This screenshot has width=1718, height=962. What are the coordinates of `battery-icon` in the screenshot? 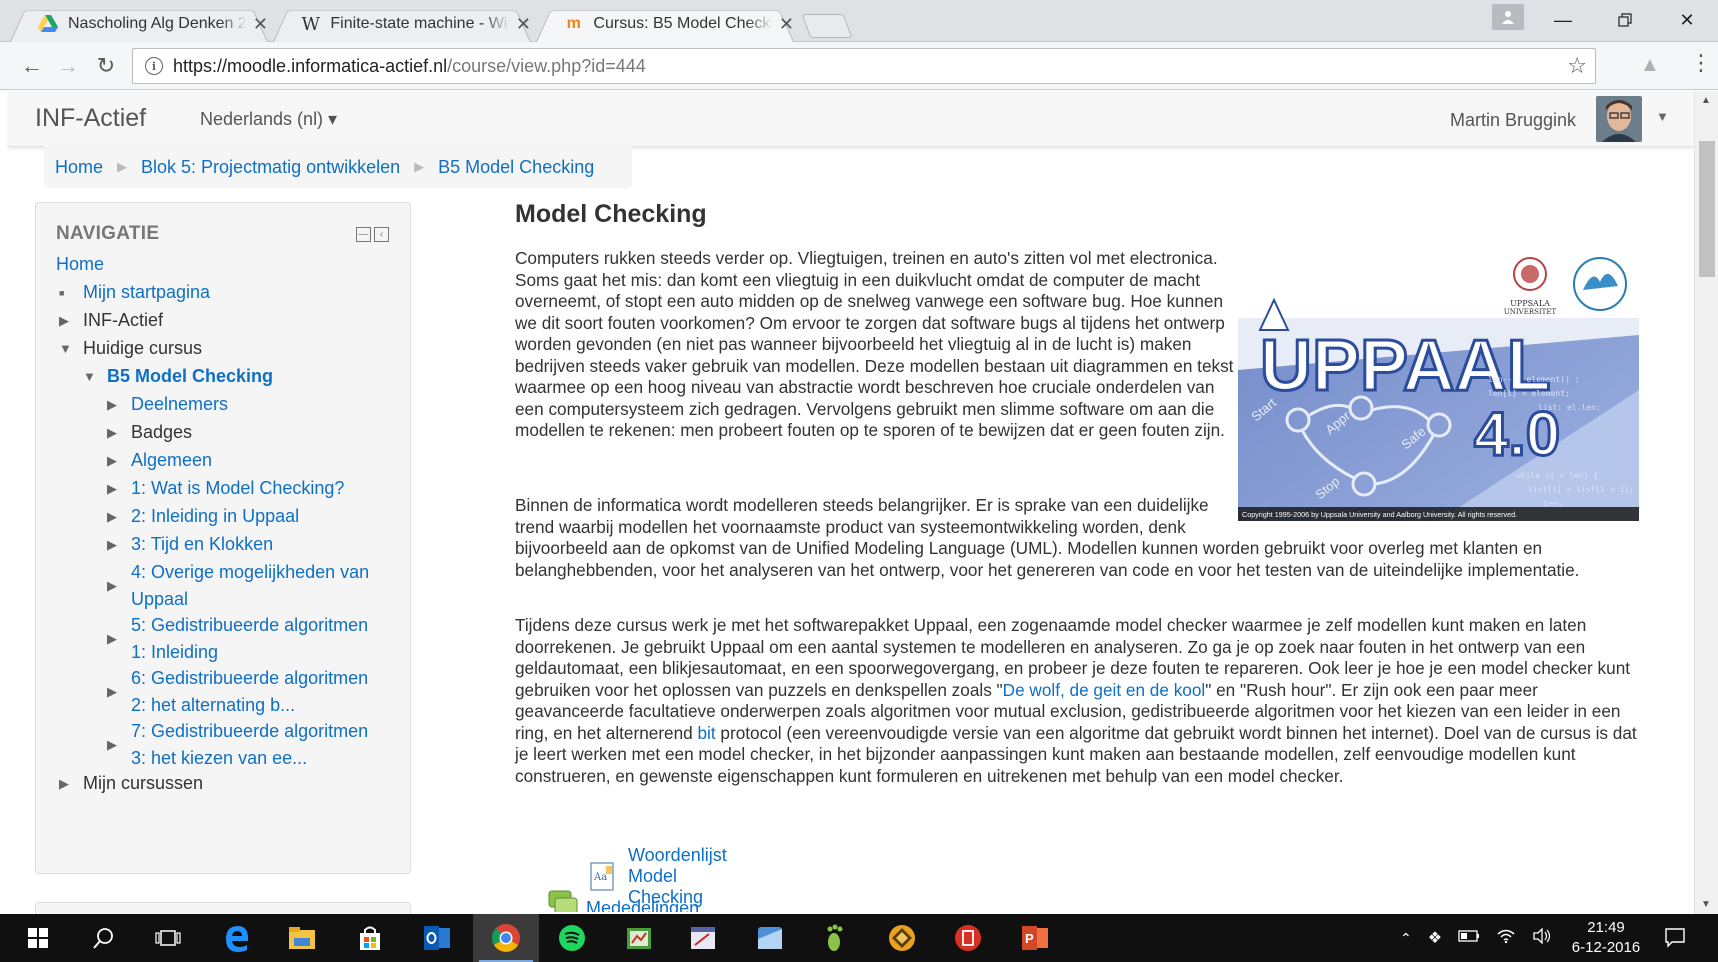 It's located at (1469, 938).